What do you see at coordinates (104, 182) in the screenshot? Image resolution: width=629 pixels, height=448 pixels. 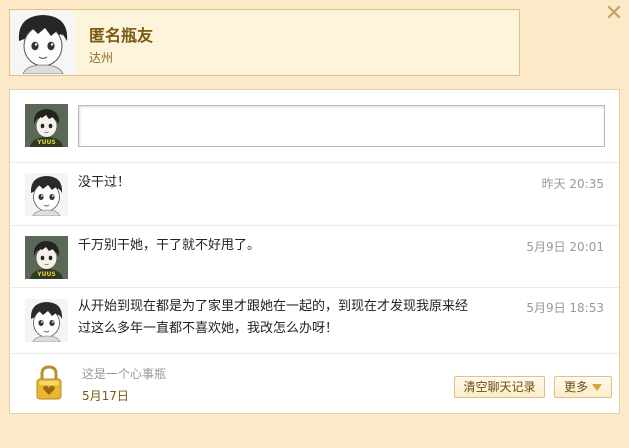 I see `message-text: 没干过！` at bounding box center [104, 182].